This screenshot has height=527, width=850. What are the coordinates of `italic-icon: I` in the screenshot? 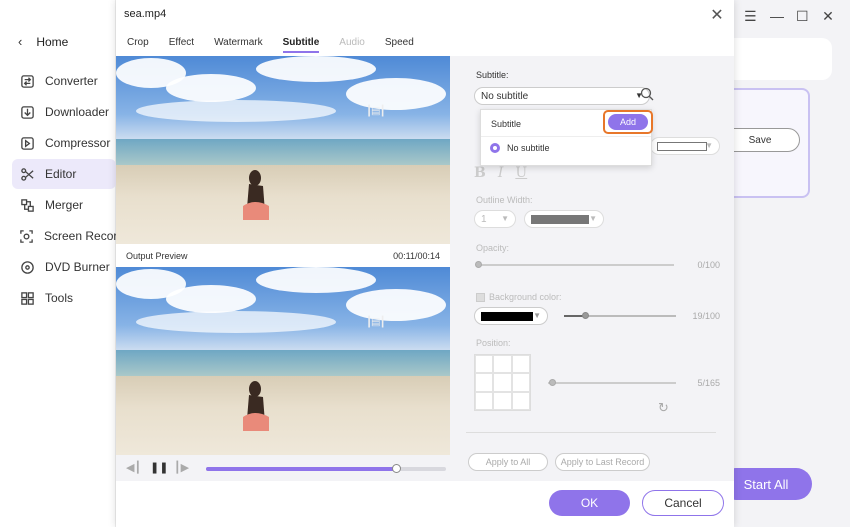 It's located at (500, 173).